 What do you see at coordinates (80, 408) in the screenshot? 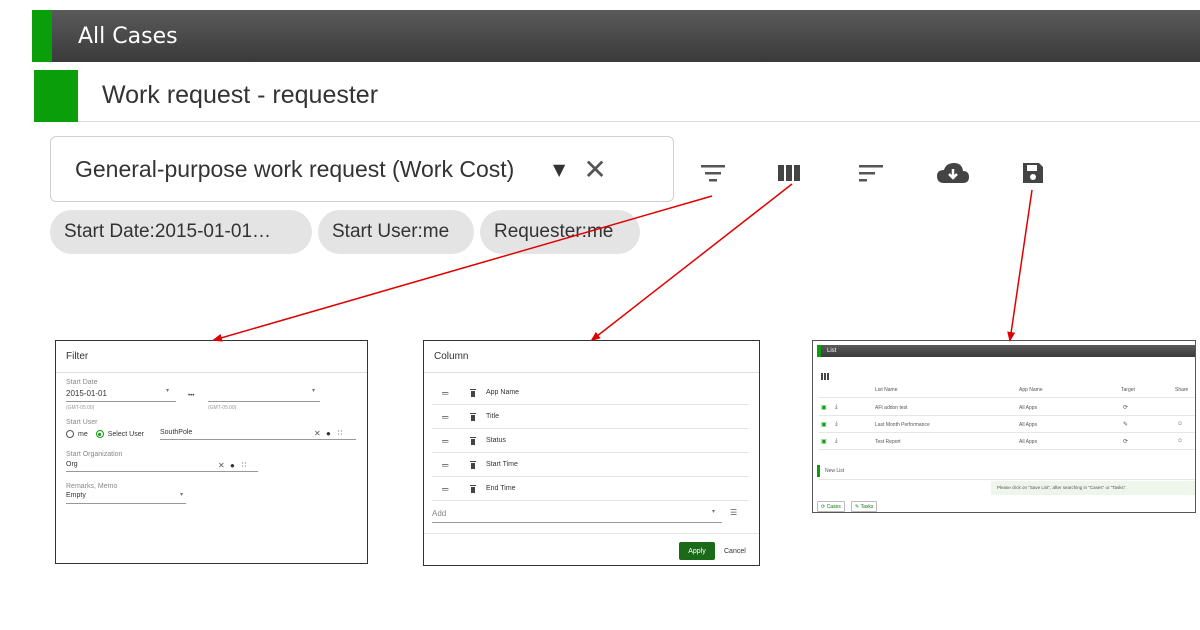
I see `tz-from: (GMT-05:00)` at bounding box center [80, 408].